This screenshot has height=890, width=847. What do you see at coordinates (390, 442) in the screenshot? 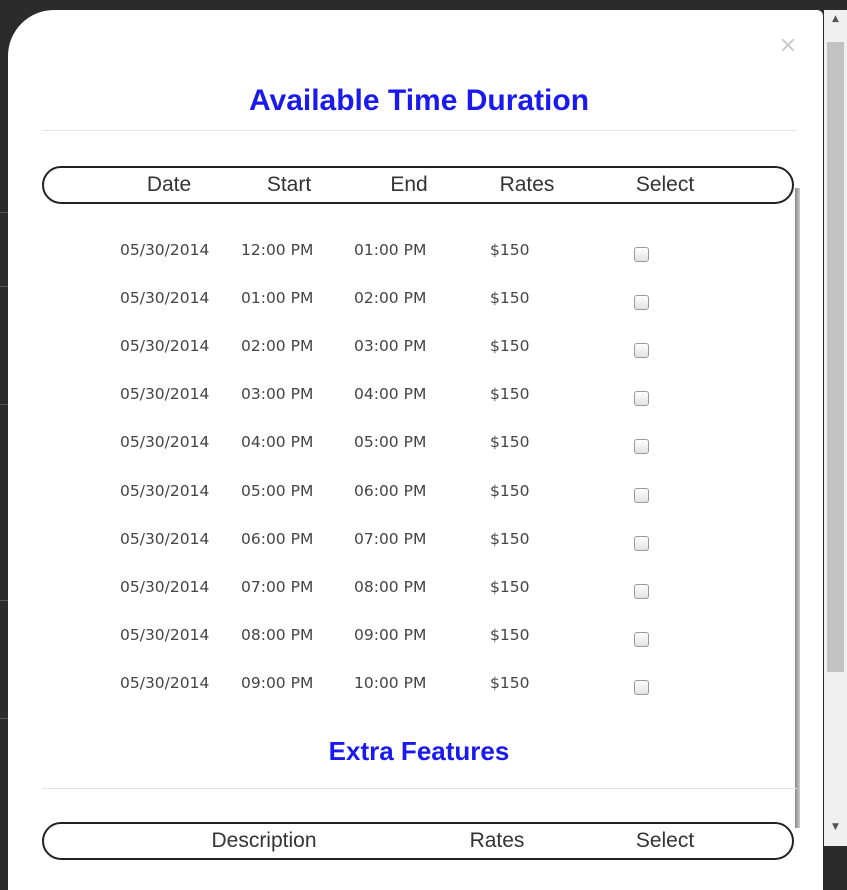
I see `row-end-time: 05:00 PM` at bounding box center [390, 442].